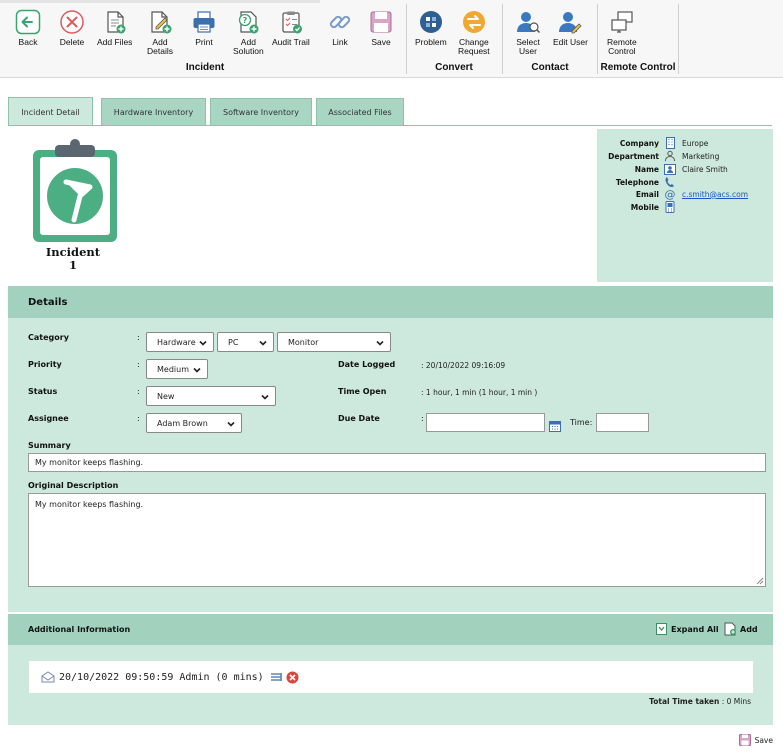 This screenshot has width=783, height=753. I want to click on tab-associated-files: Associated Files, so click(360, 111).